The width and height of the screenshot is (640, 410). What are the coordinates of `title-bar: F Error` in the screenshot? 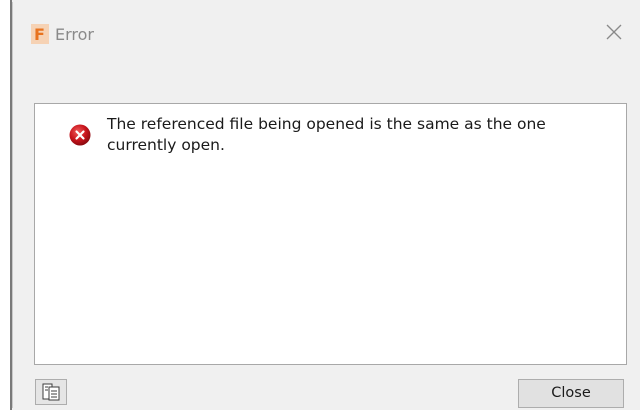 It's located at (325, 33).